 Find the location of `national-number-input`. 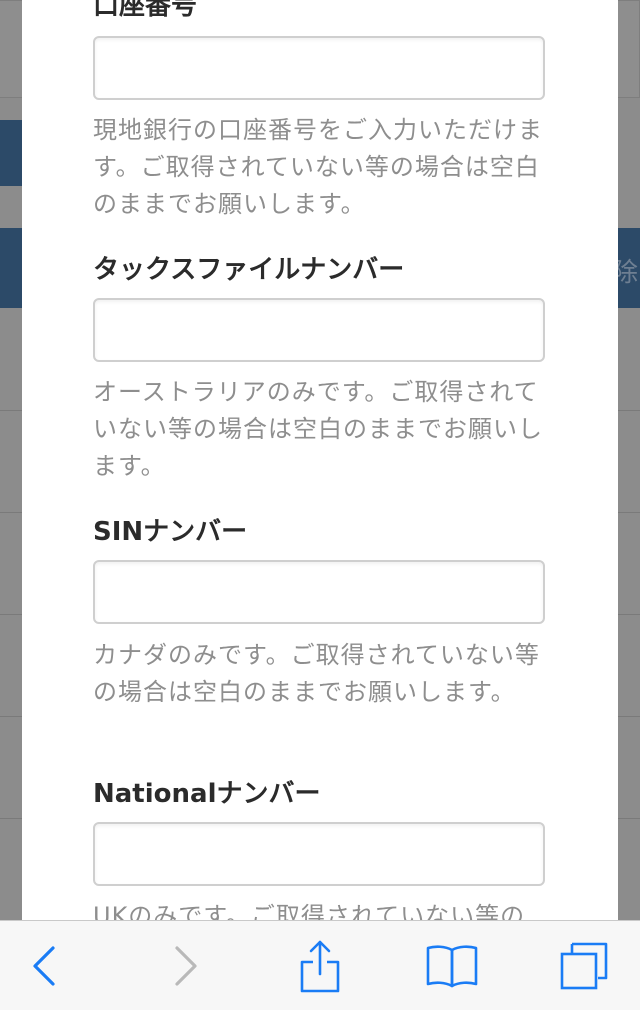

national-number-input is located at coordinates (319, 854).